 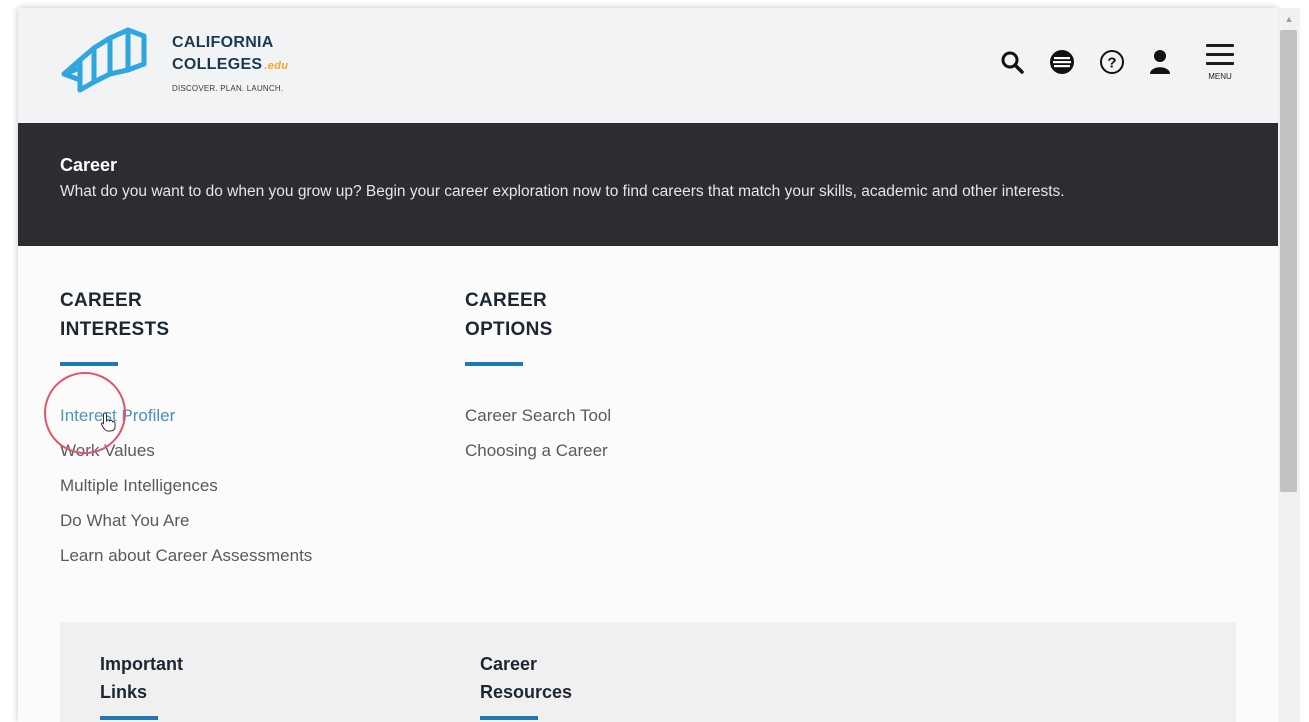 What do you see at coordinates (509, 664) in the screenshot?
I see `panel-title-line1: Career` at bounding box center [509, 664].